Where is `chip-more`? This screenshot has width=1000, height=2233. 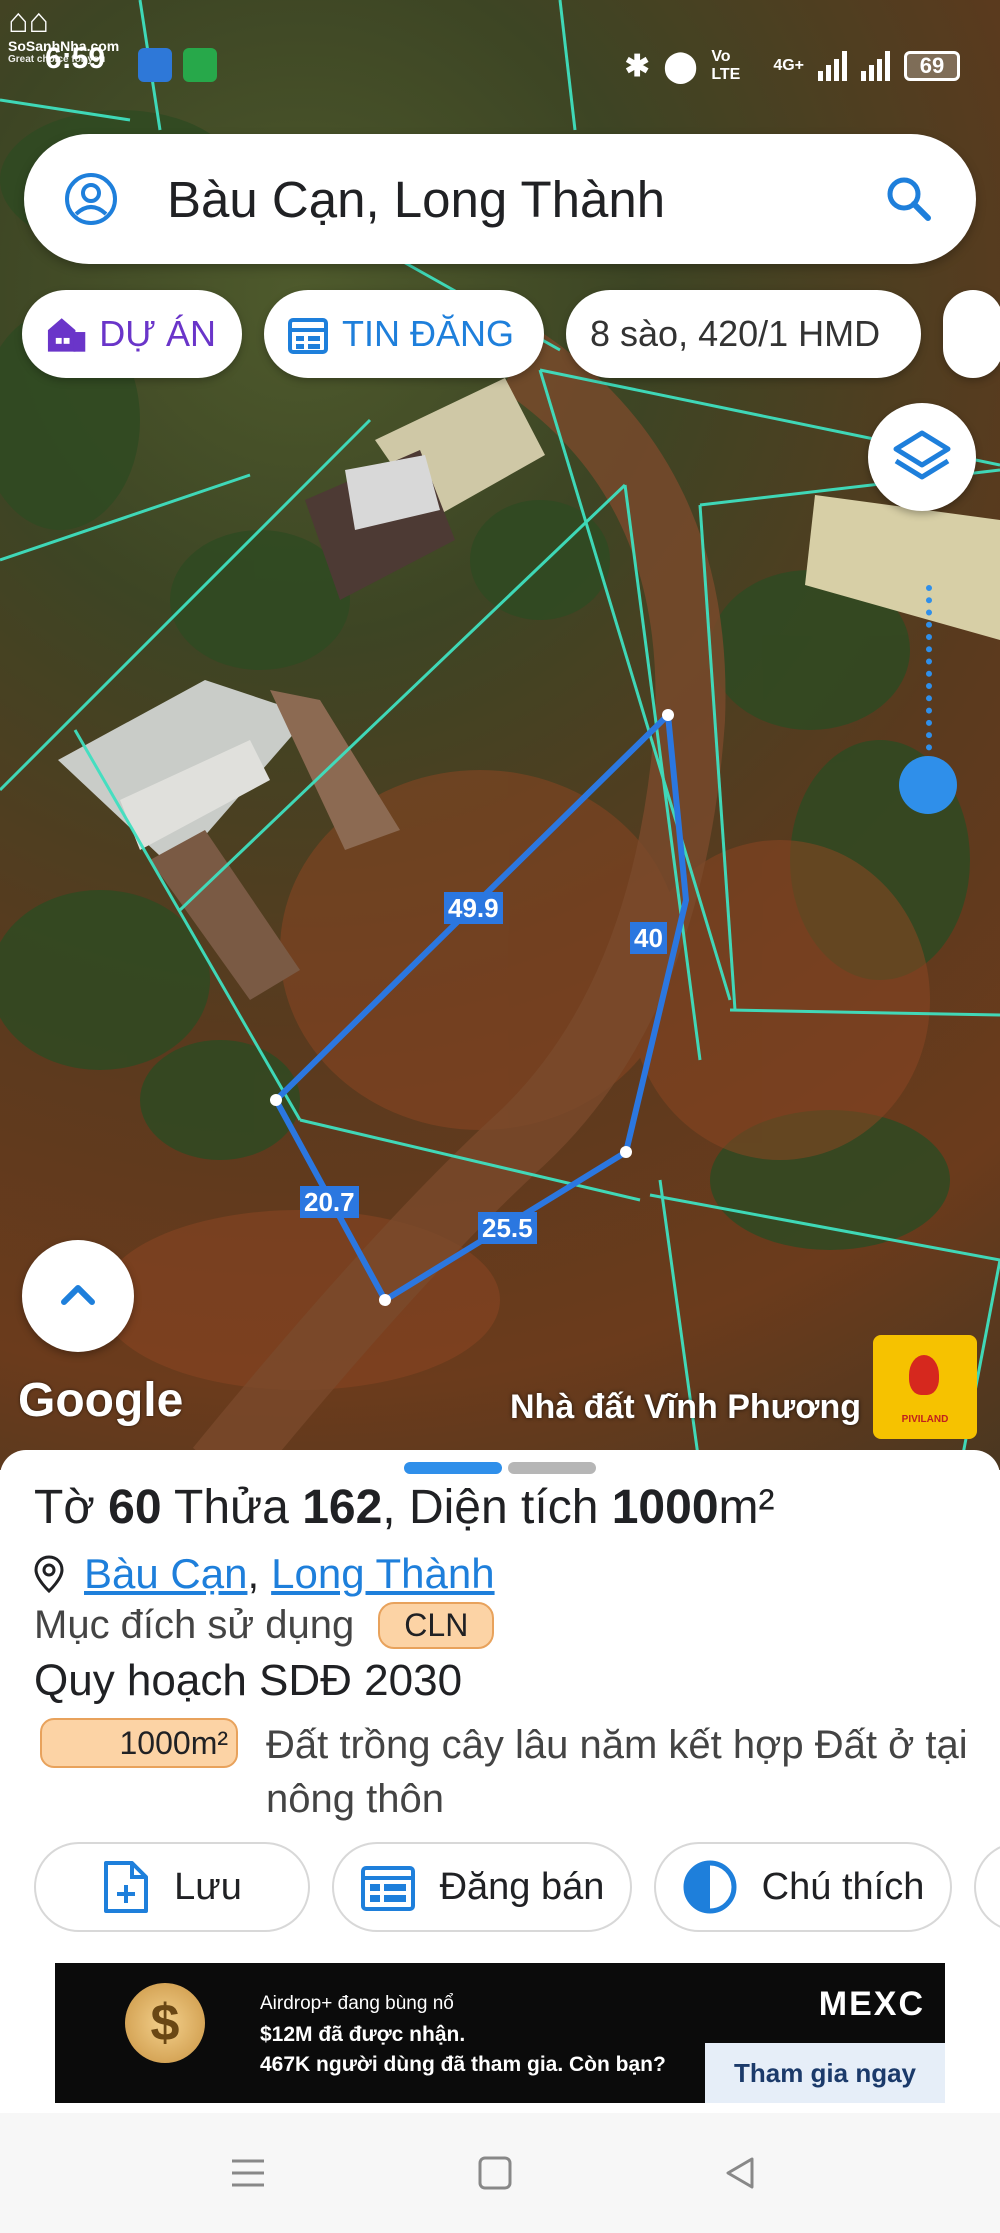 chip-more is located at coordinates (971, 334).